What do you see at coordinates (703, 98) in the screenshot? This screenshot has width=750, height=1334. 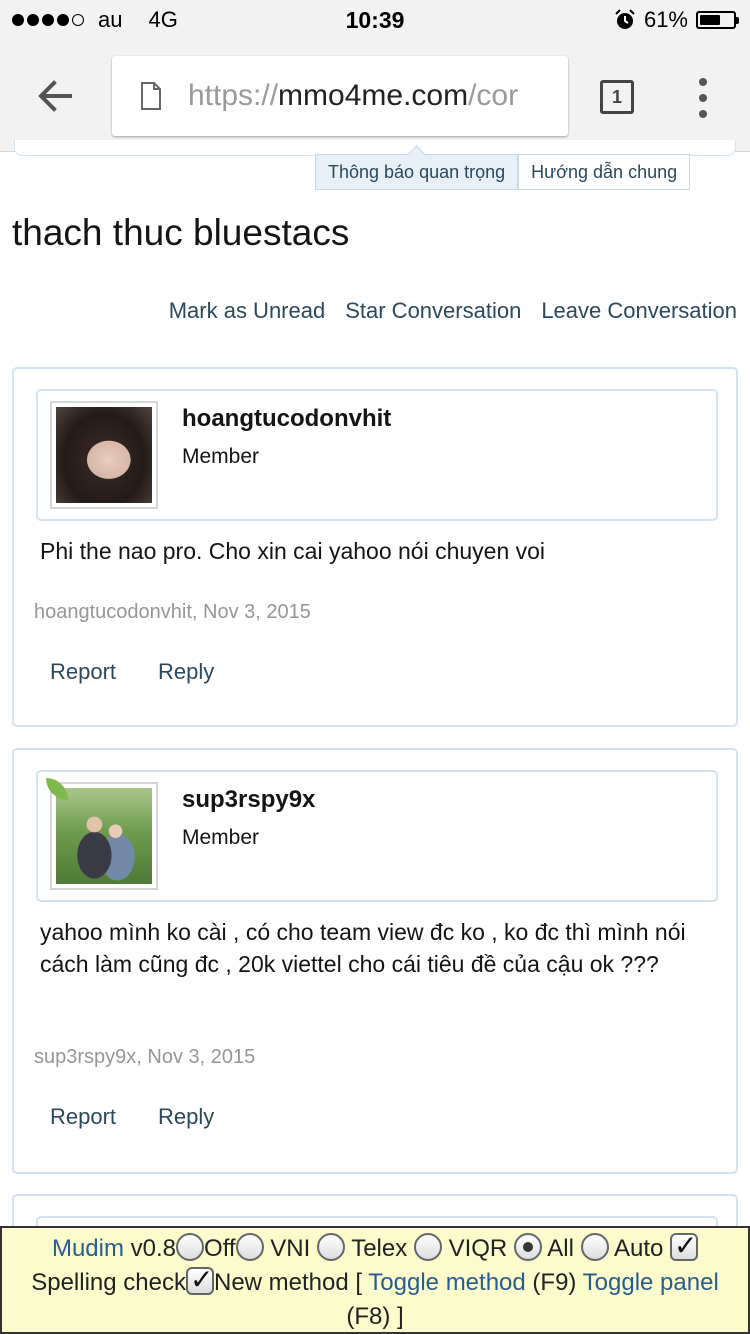 I see `overflow-menu-icon` at bounding box center [703, 98].